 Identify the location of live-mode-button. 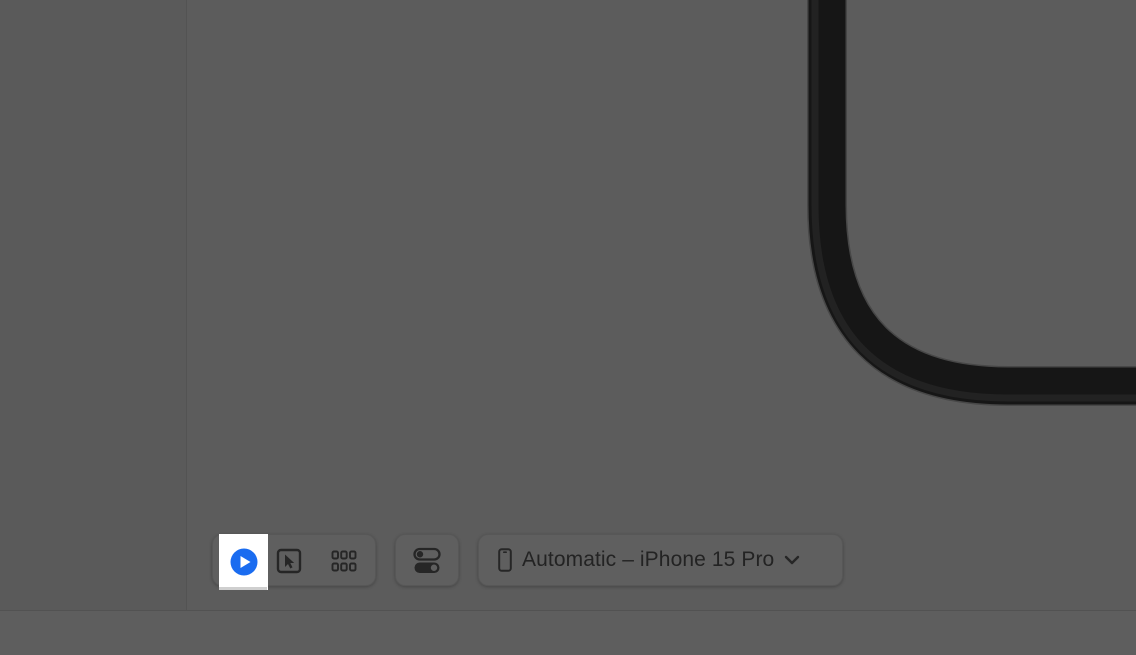
(243, 562).